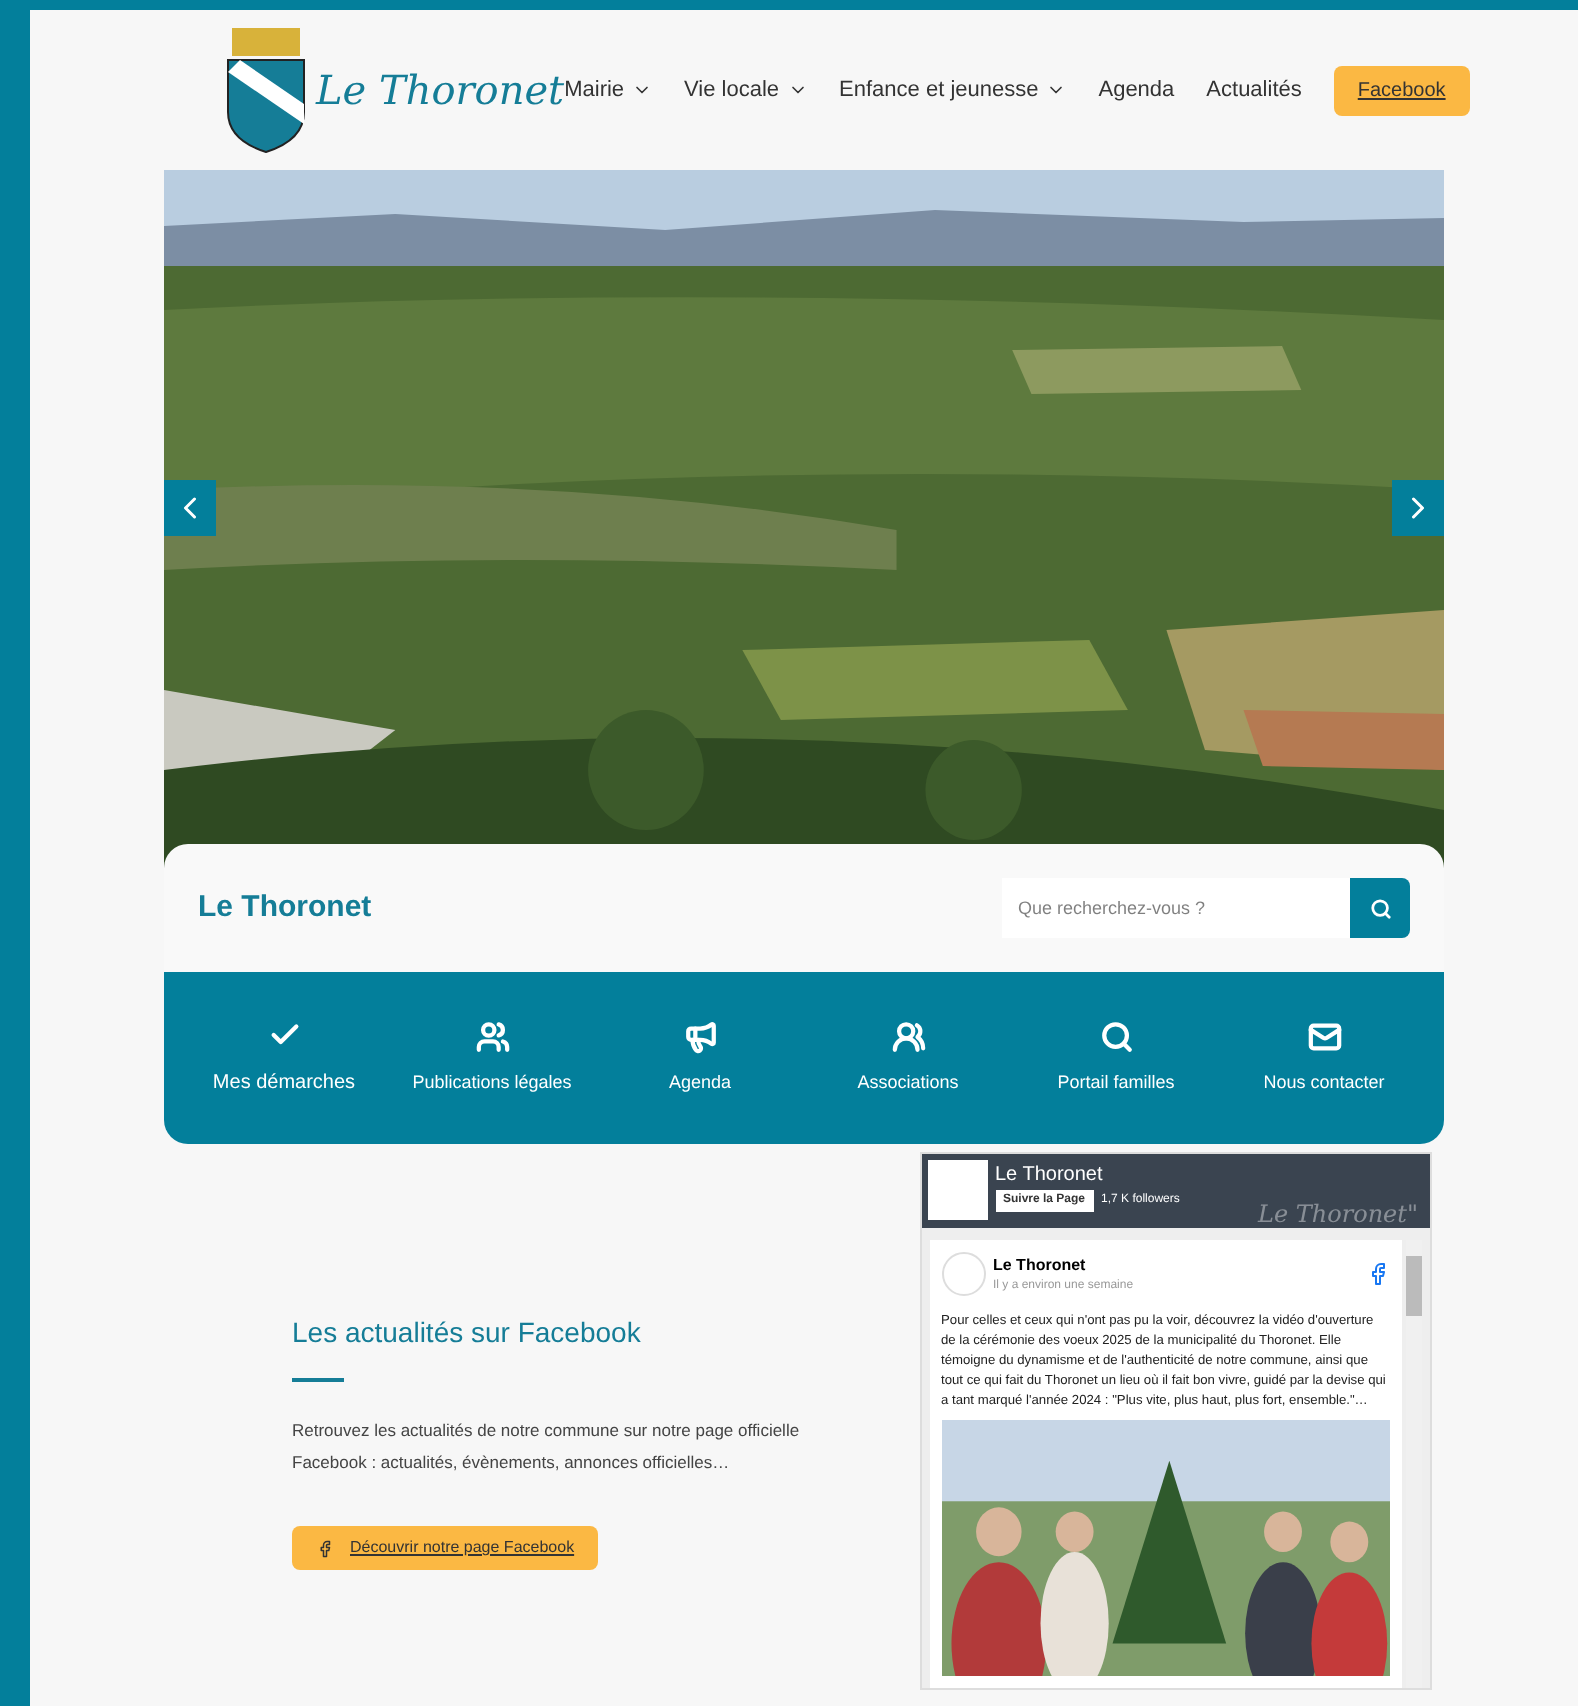 The image size is (1578, 1706). I want to click on logo-text: Le Thoronet, so click(440, 91).